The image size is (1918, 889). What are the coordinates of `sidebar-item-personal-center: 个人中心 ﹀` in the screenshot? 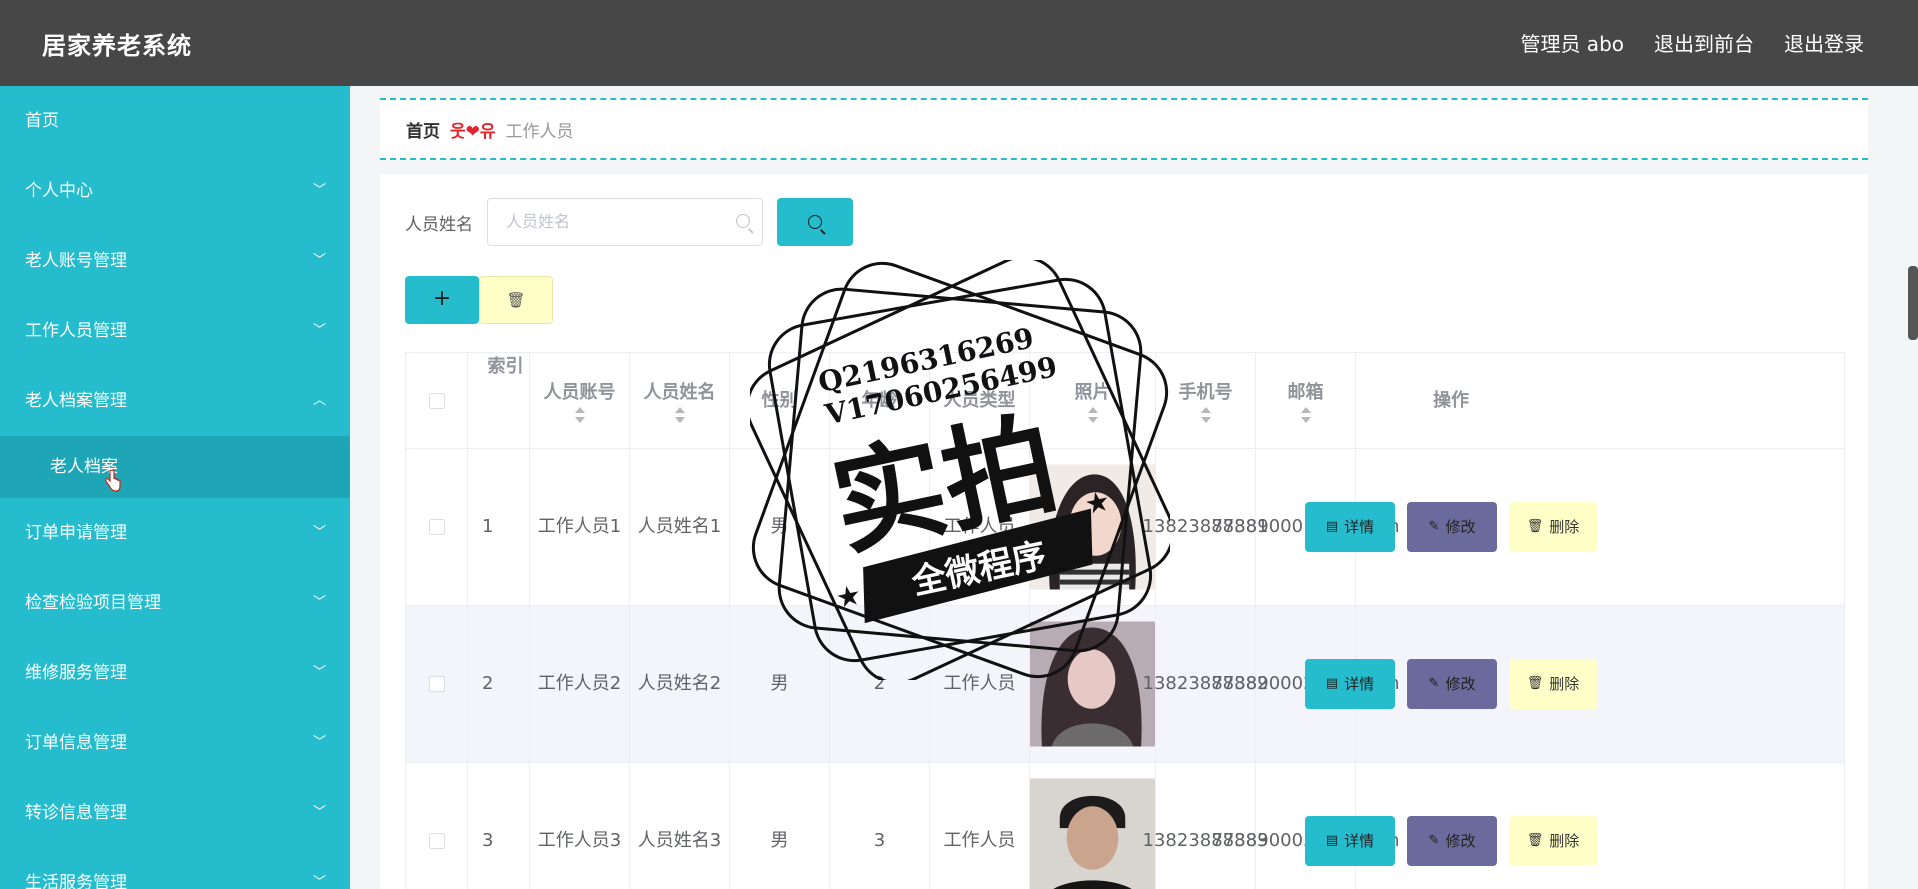 It's located at (175, 191).